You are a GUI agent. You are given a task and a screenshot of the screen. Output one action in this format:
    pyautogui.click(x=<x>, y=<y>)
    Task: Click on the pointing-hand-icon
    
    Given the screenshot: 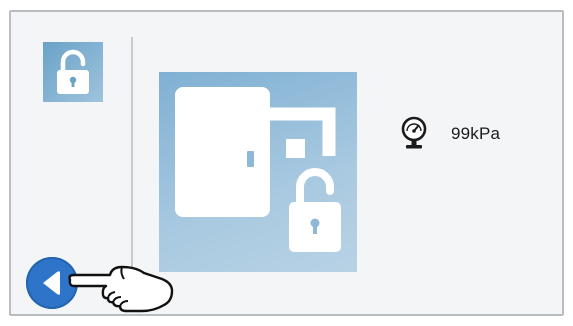 What is the action you would take?
    pyautogui.click(x=121, y=289)
    